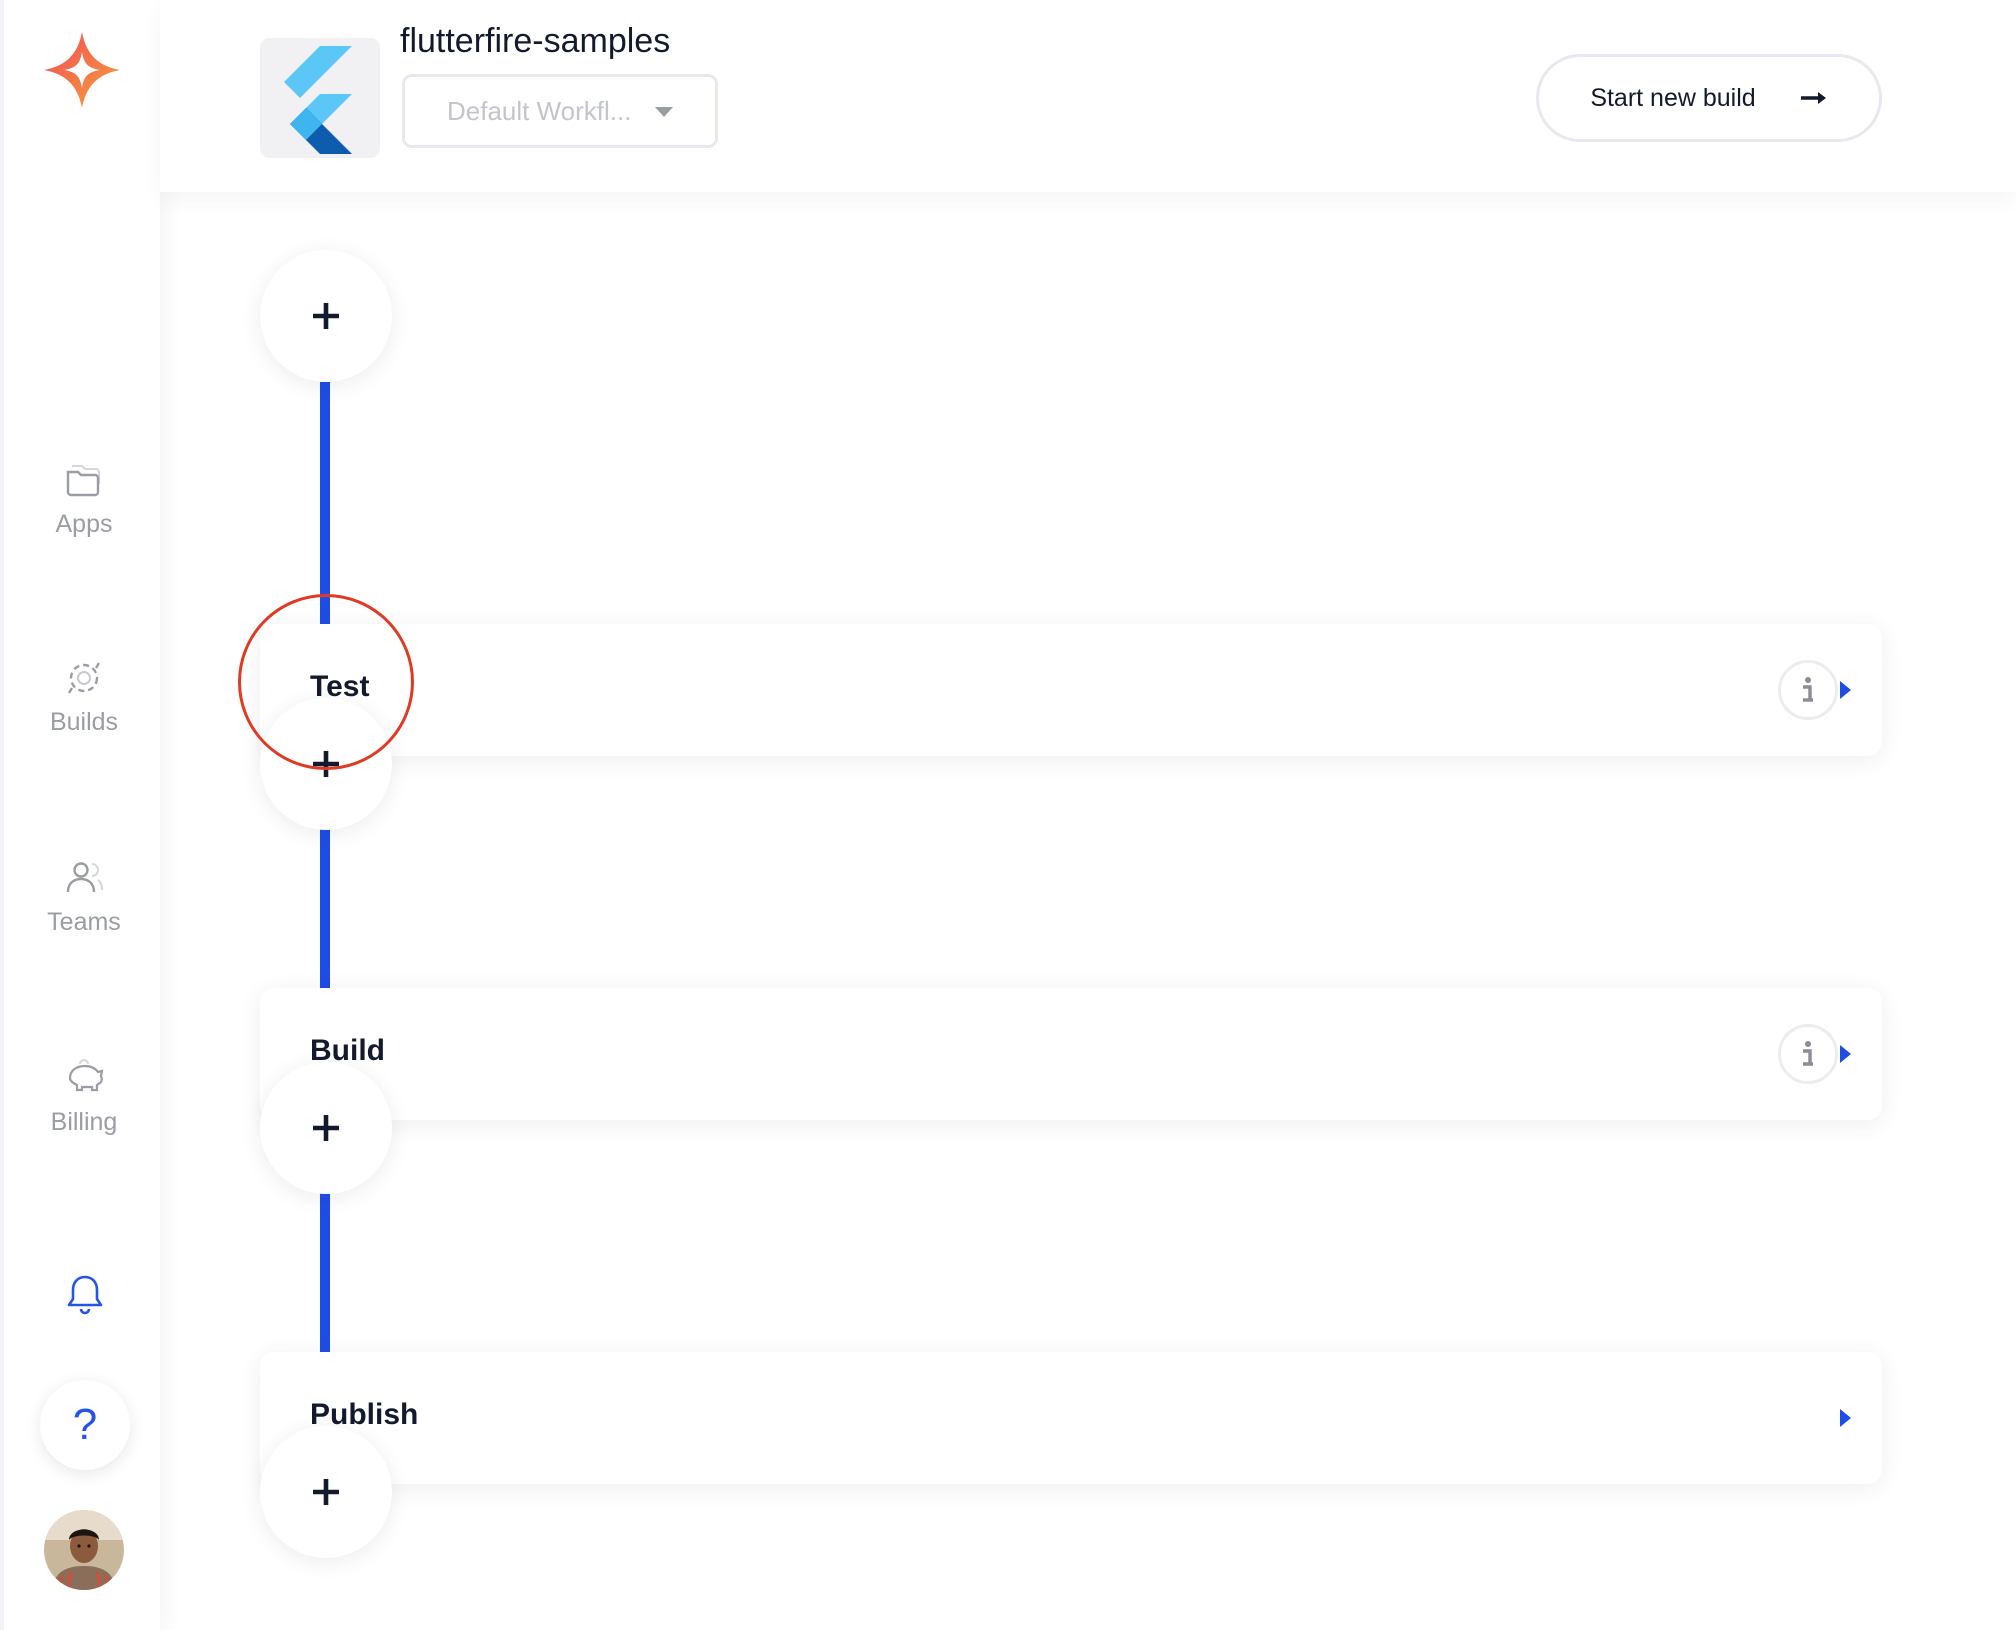 Image resolution: width=2016 pixels, height=1630 pixels. I want to click on start-new-build-button: Start new build, so click(1709, 98).